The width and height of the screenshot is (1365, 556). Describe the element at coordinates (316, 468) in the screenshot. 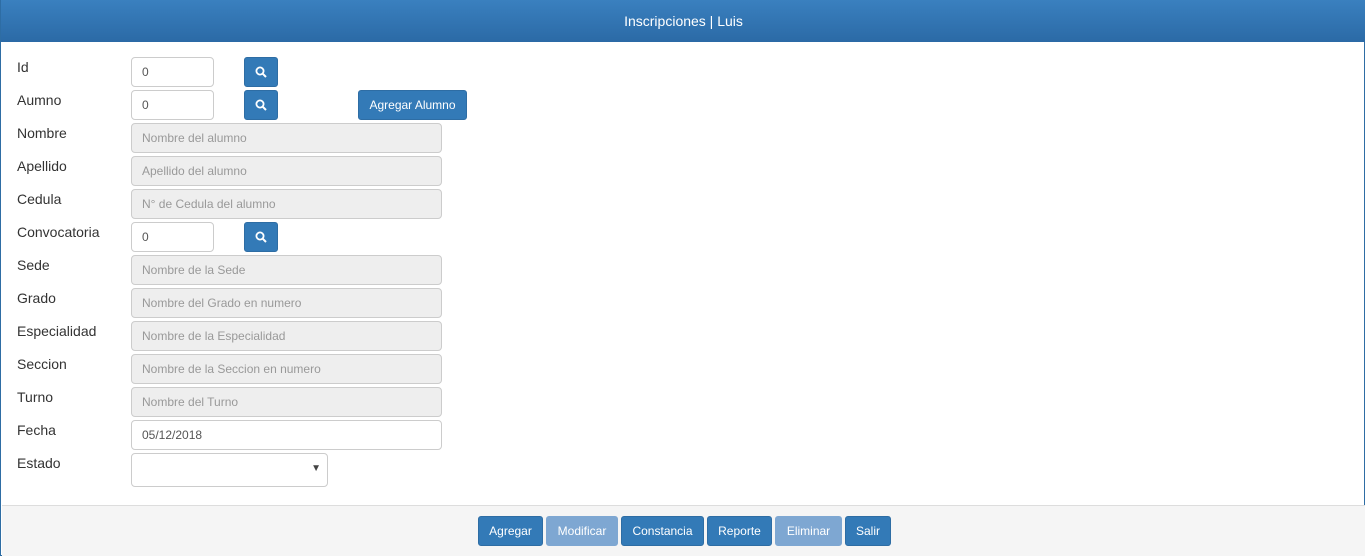

I see `caret-down-icon: ▼` at that location.